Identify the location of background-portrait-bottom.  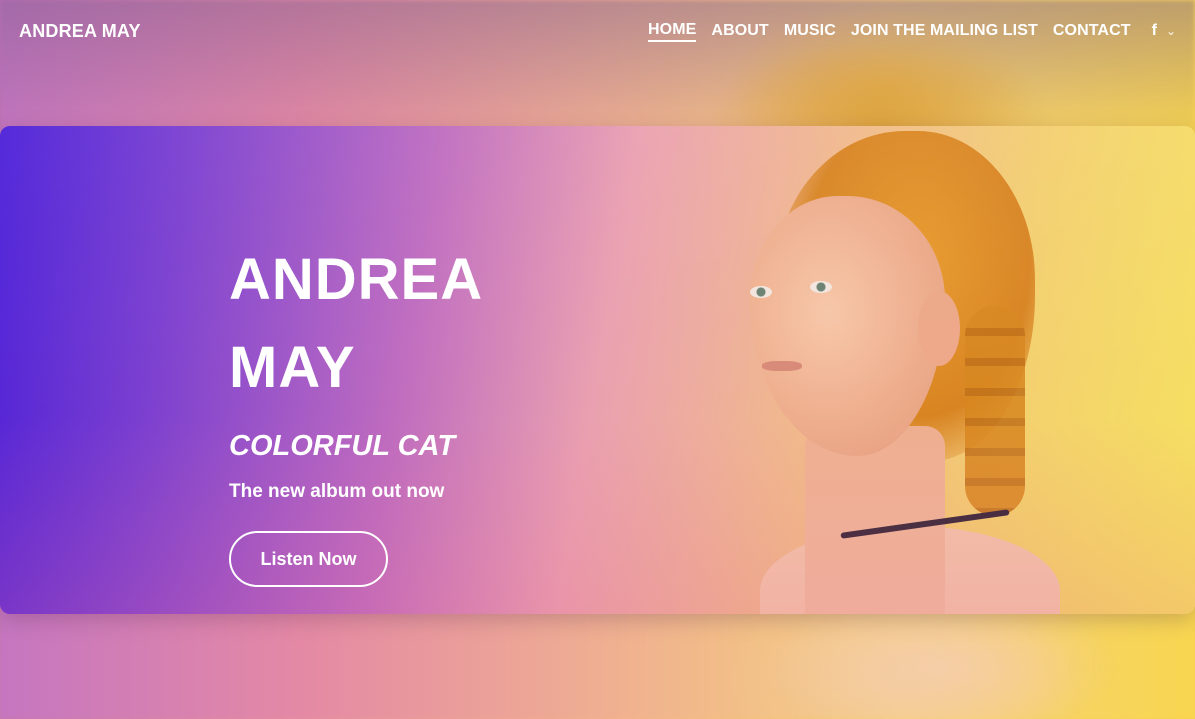
(940, 664).